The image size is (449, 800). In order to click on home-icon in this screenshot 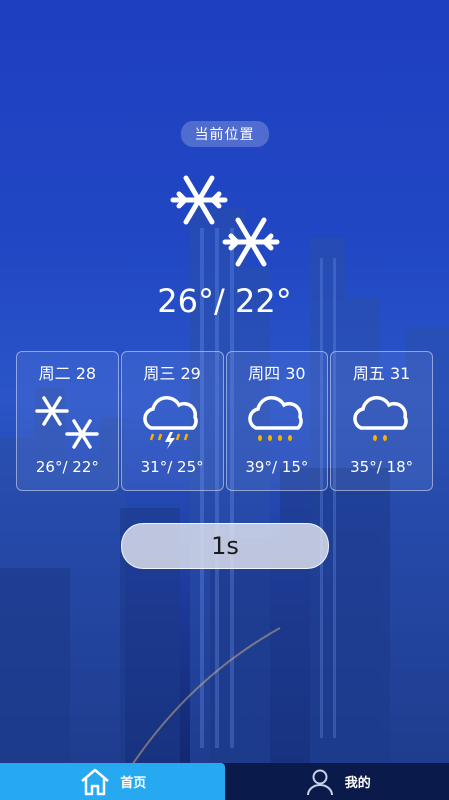, I will do `click(95, 781)`.